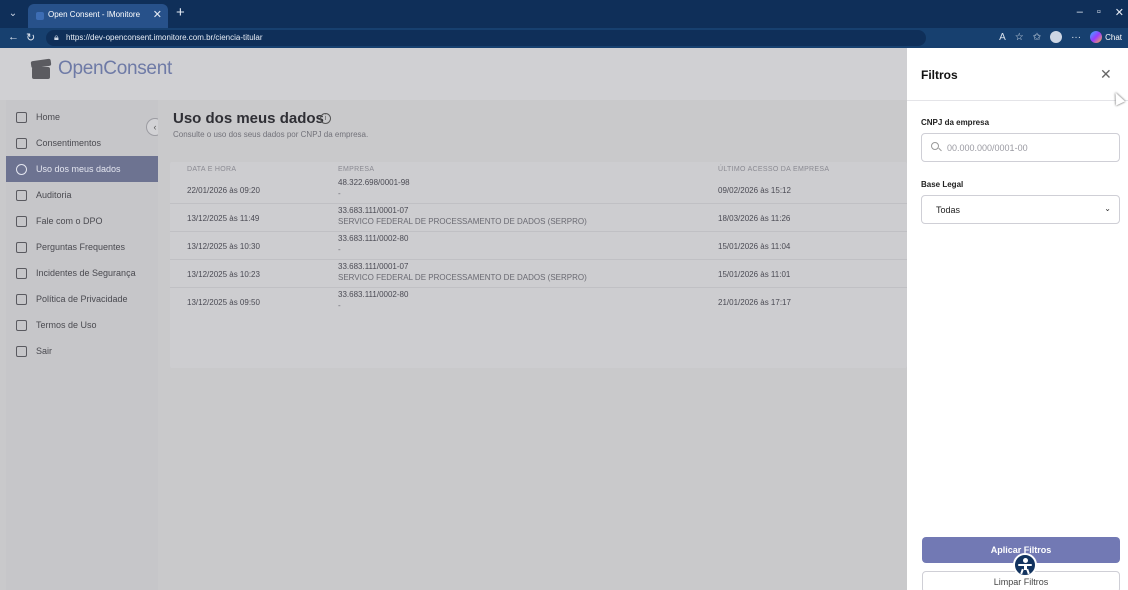 Image resolution: width=1128 pixels, height=590 pixels. Describe the element at coordinates (94, 14) in the screenshot. I see `tab-title: Open Consent - IMonitore` at that location.